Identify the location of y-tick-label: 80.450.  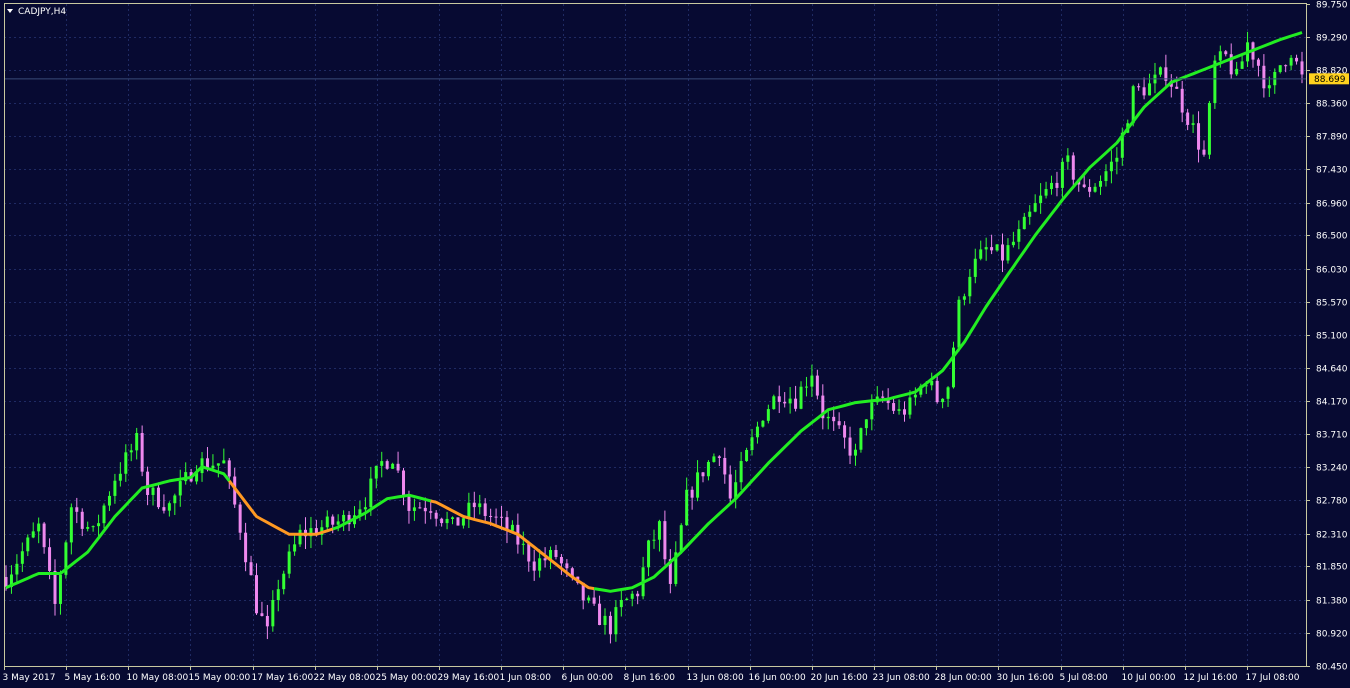
(1332, 668).